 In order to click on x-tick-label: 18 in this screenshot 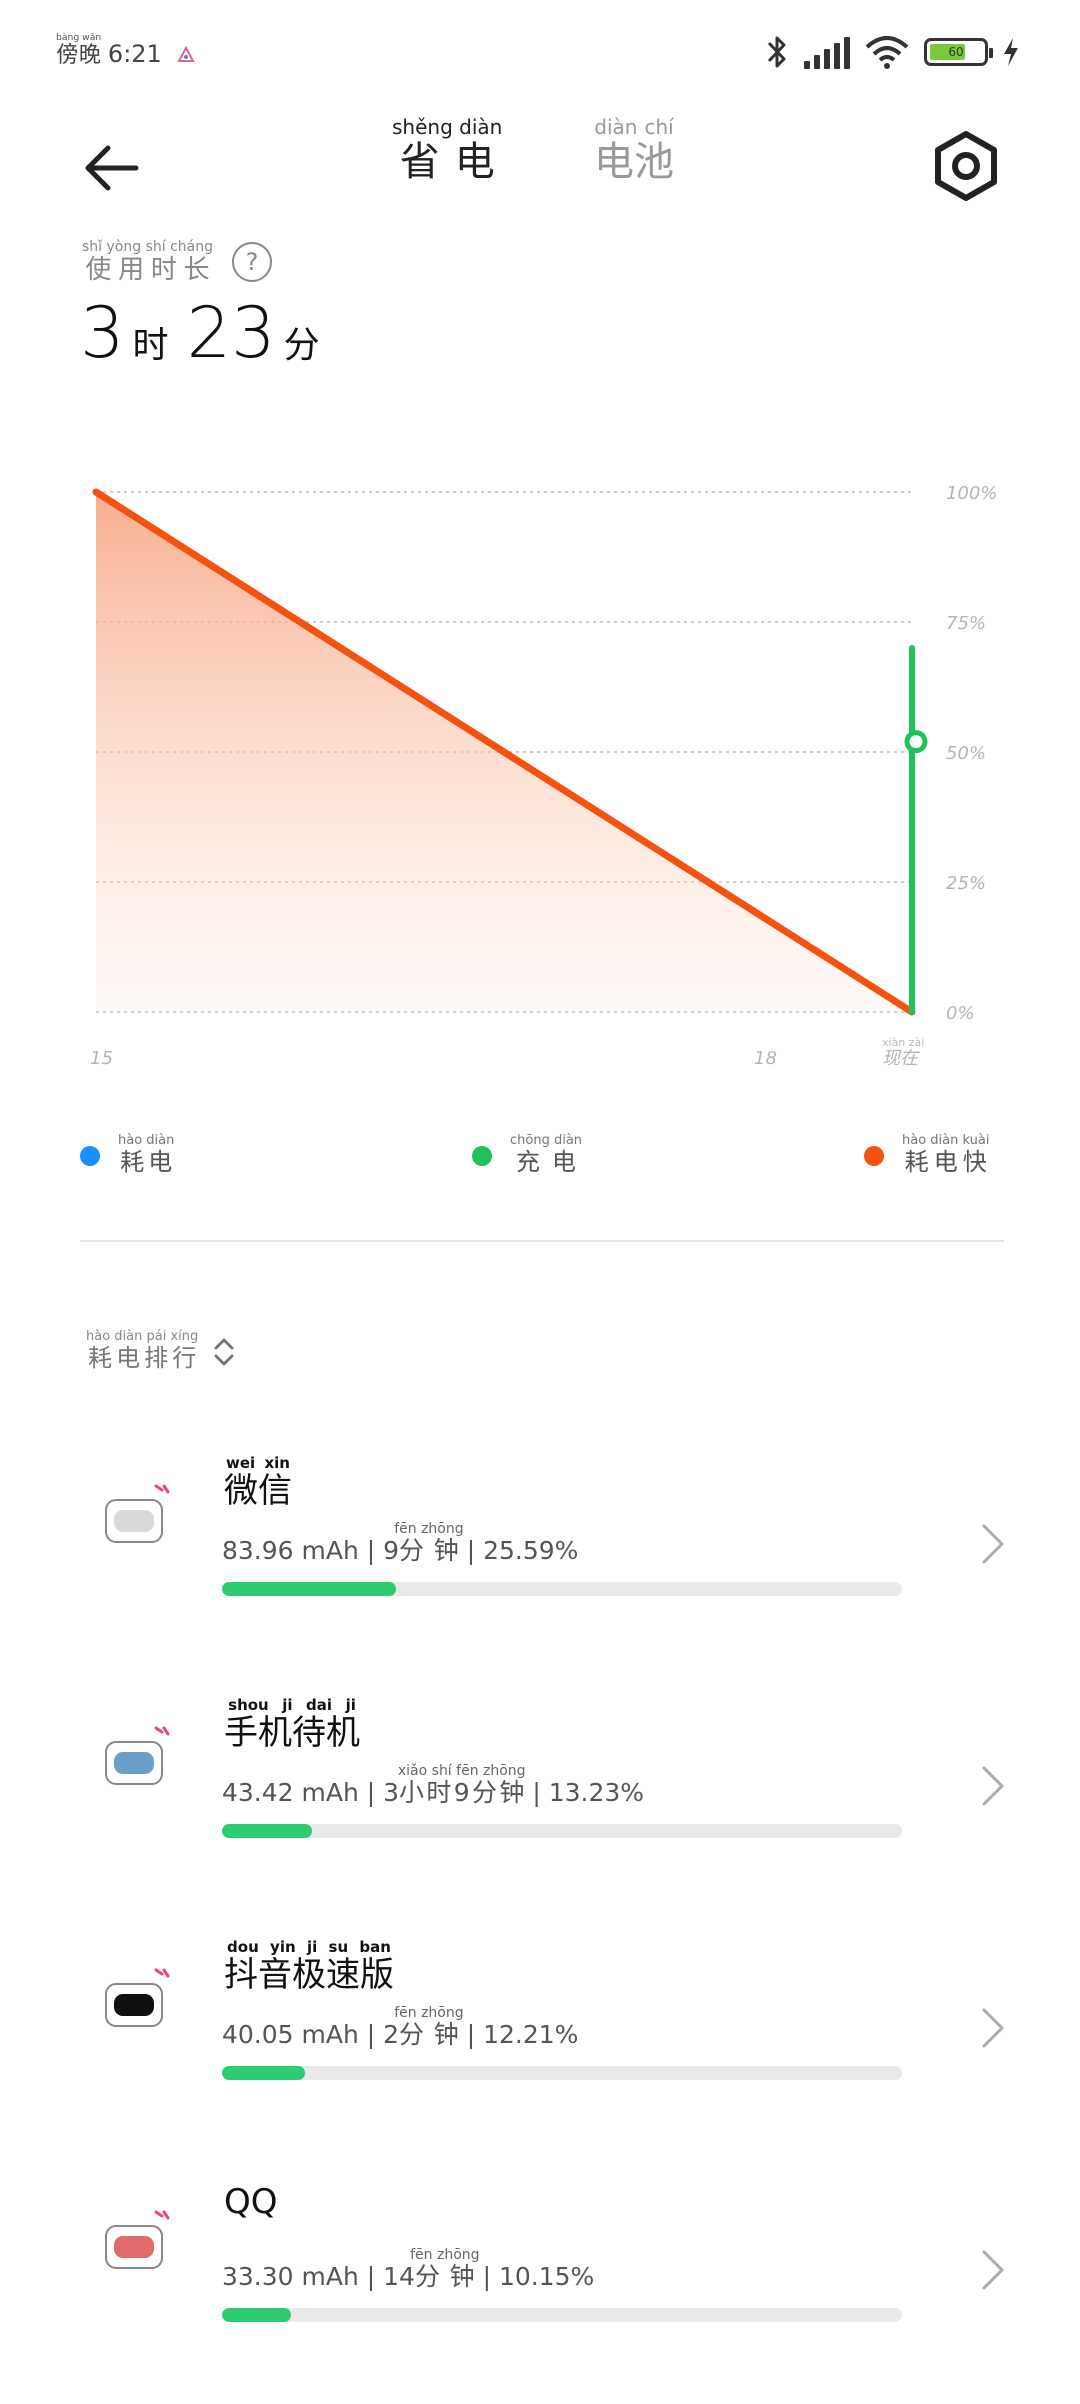, I will do `click(765, 1058)`.